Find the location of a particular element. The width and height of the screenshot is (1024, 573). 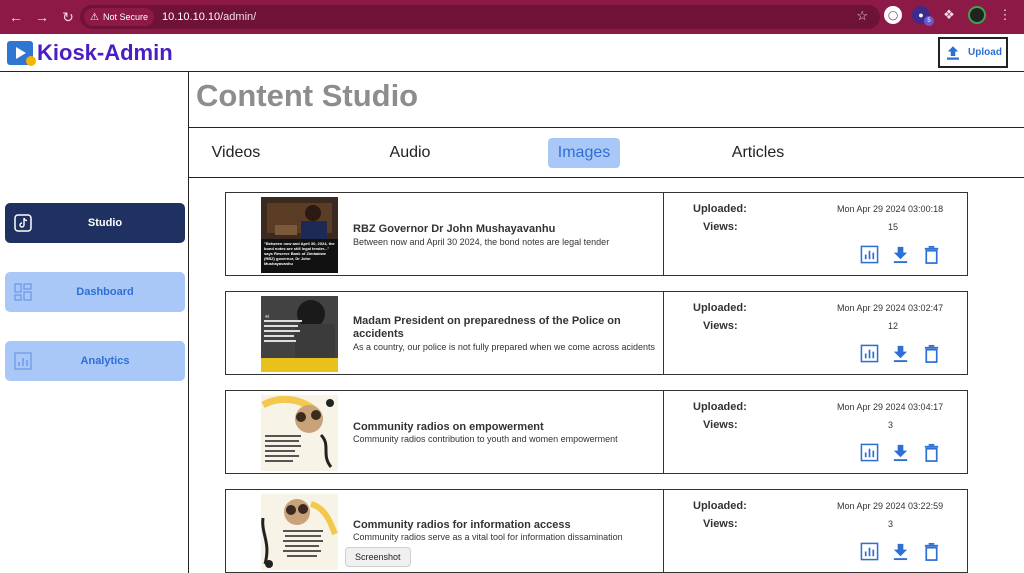

shield-extension-icon: ◯ is located at coordinates (893, 15).